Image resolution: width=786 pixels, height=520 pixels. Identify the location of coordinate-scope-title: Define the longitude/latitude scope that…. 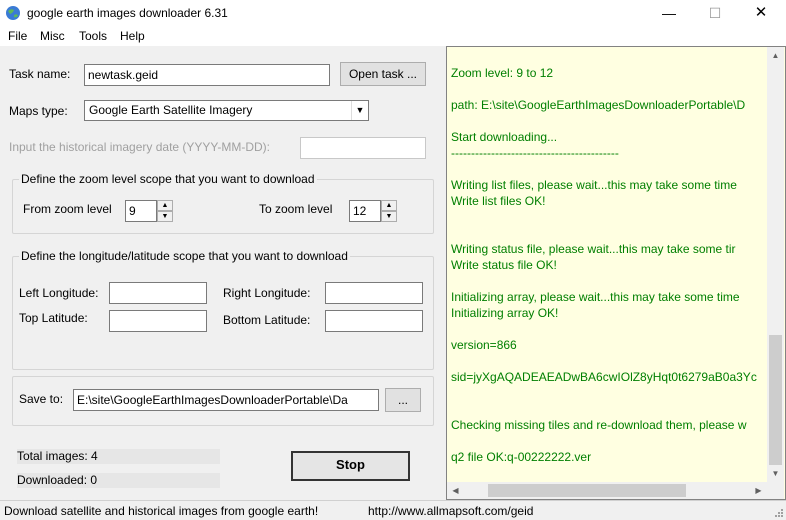
(184, 256).